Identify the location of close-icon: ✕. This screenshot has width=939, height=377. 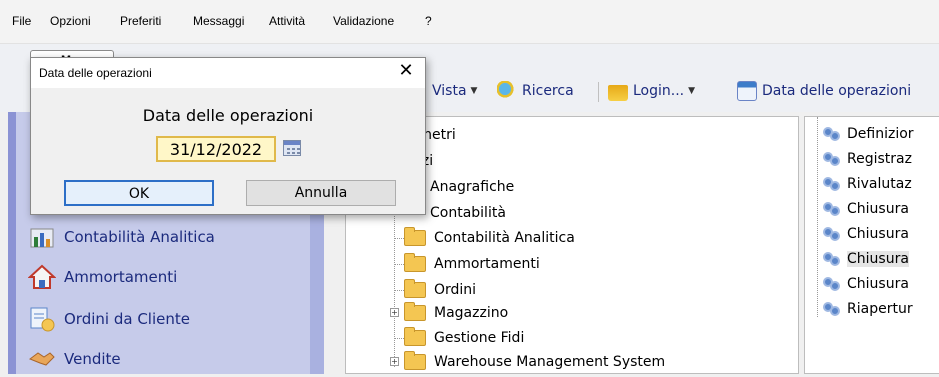
(406, 71).